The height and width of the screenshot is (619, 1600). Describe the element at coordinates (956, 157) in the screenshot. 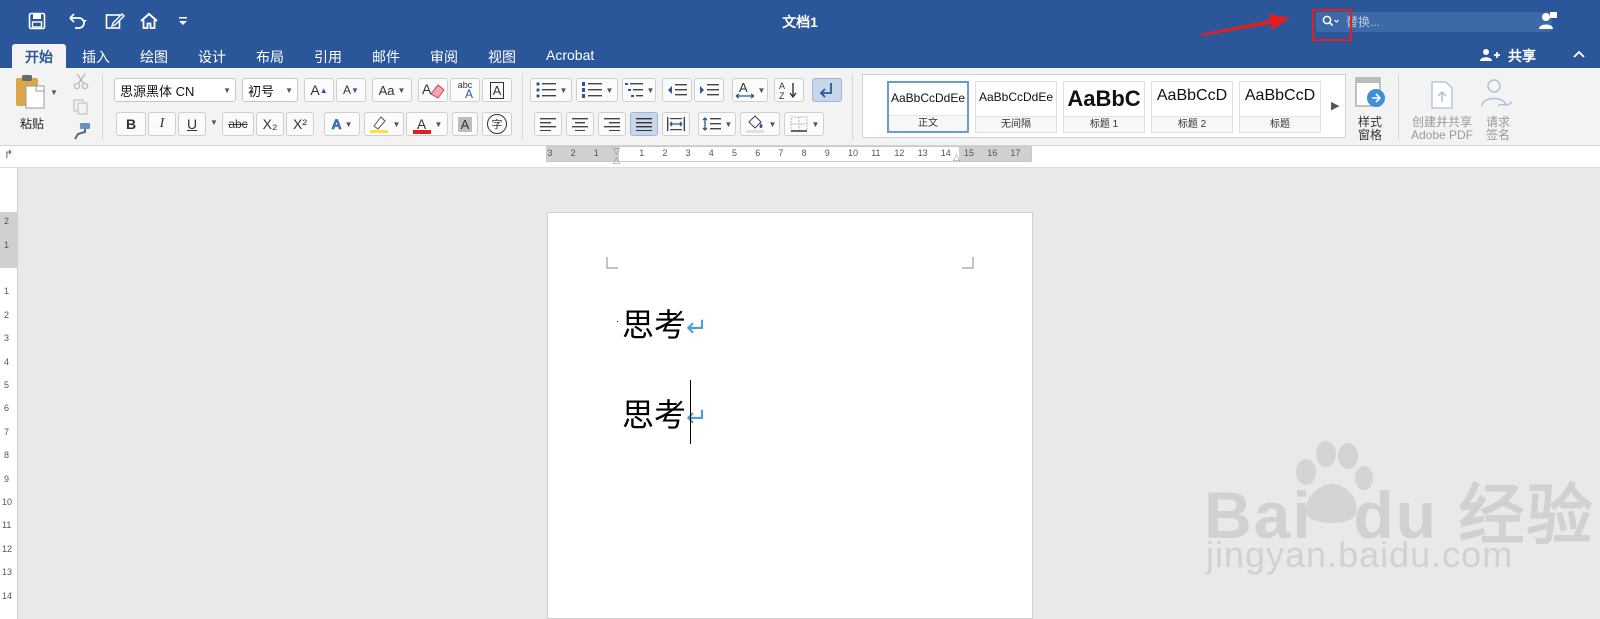

I see `right-indent-icon: △` at that location.